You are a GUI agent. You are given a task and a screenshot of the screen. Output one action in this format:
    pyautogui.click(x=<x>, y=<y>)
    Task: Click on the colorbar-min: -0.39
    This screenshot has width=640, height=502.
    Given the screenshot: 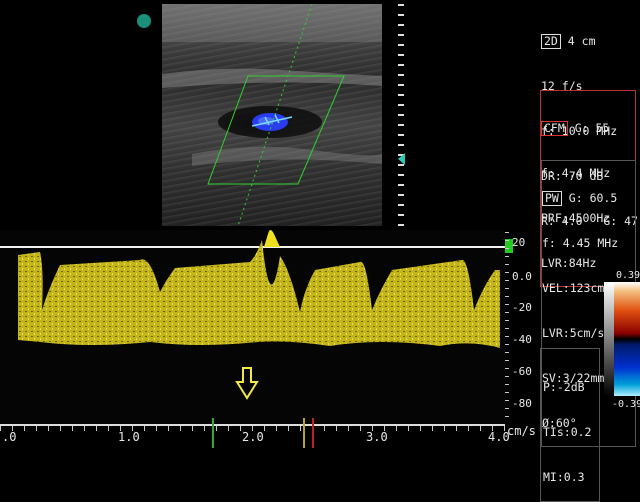 What is the action you would take?
    pyautogui.click(x=626, y=404)
    